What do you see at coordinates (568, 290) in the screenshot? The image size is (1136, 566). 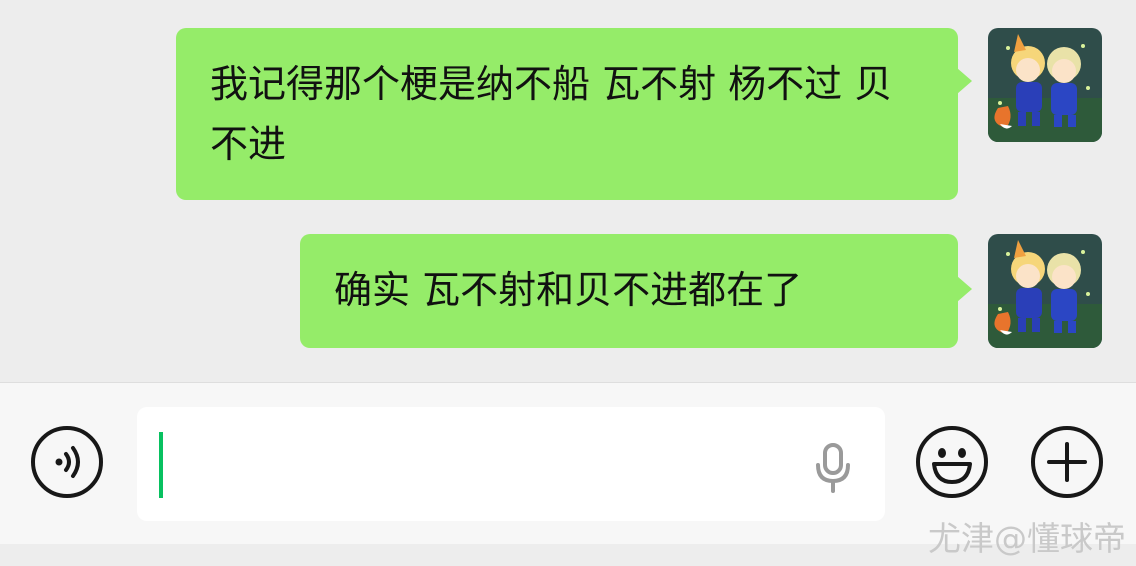 I see `message-text: 确实 瓦不射和贝不进都在了` at bounding box center [568, 290].